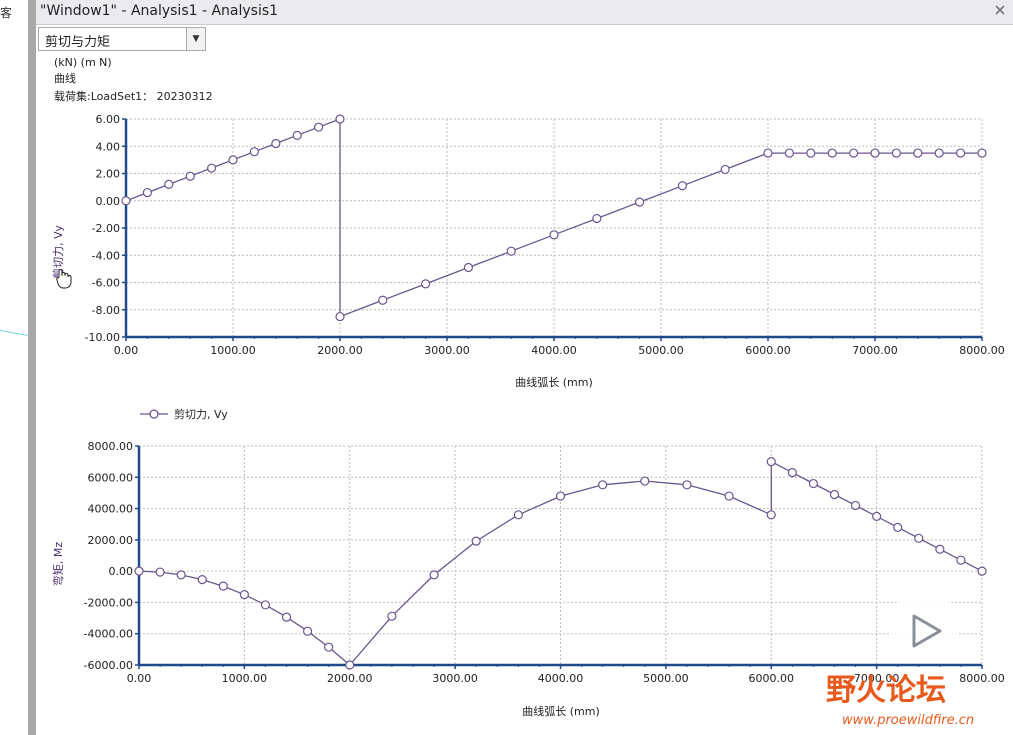  I want to click on shear-y-axis-label: 剪切力, Vy, so click(58, 252).